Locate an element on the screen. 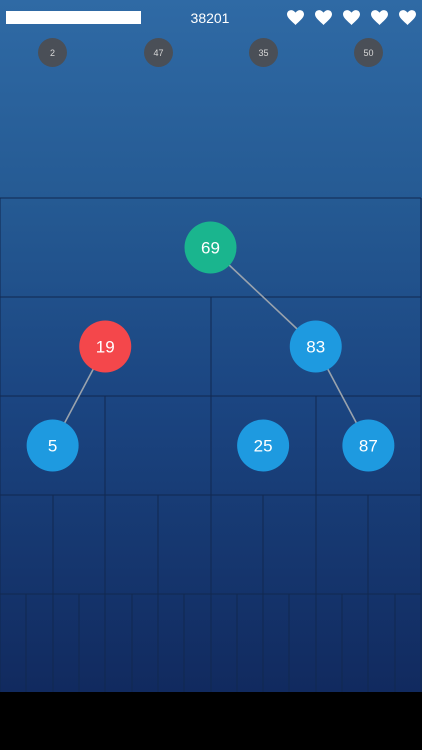 The image size is (422, 750). bottom-bar is located at coordinates (211, 721).